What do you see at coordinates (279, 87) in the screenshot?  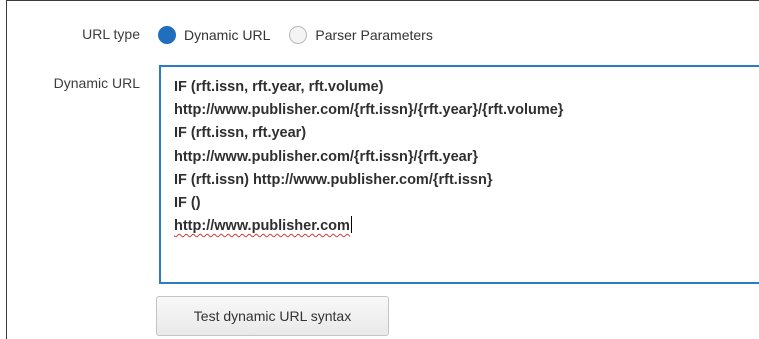 I see `code-line: IF (rft.issn, rft.year, rft.volume)` at bounding box center [279, 87].